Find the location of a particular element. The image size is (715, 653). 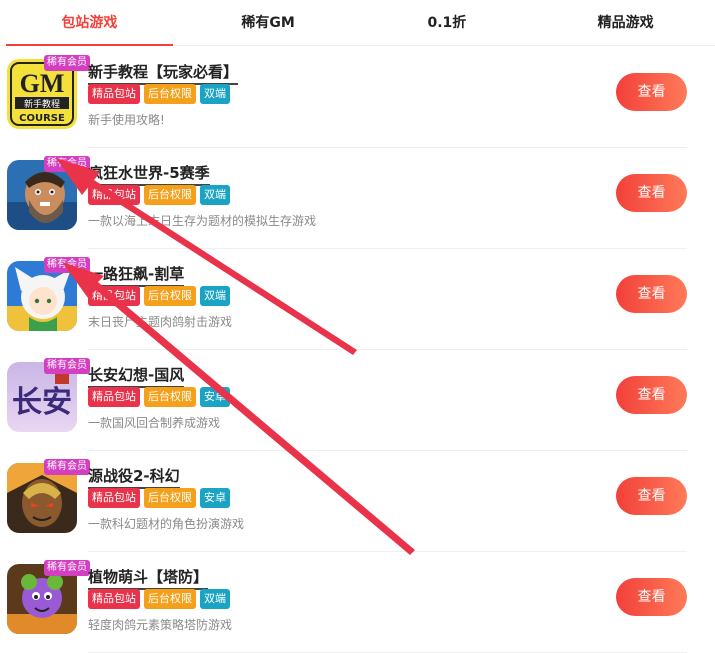

game-title: 一路狂飙-割草 is located at coordinates (136, 275).